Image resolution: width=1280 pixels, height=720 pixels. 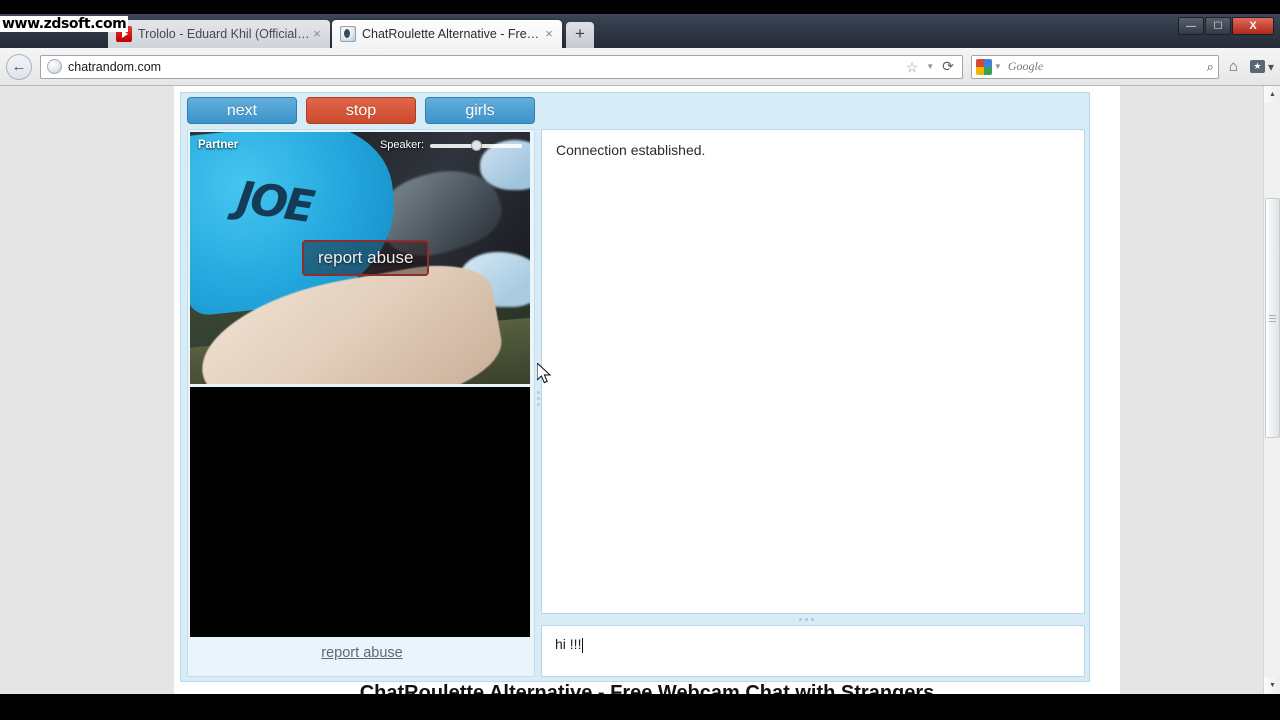 I want to click on address-input: chatrandom.com, so click(x=487, y=67).